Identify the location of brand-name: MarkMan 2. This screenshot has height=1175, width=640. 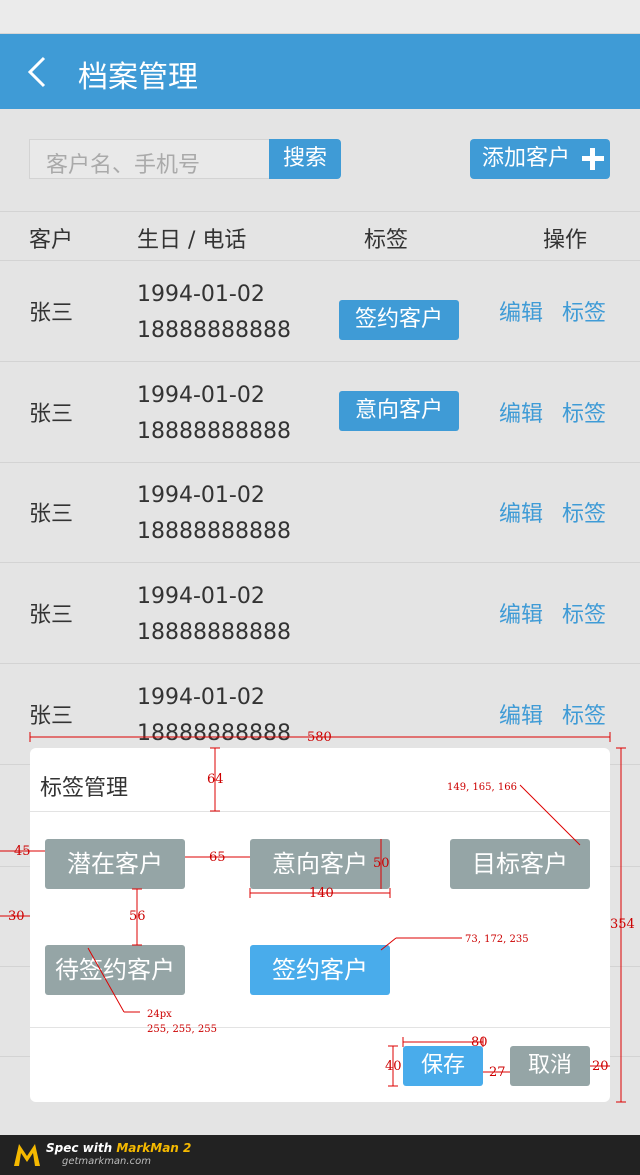
(154, 1148).